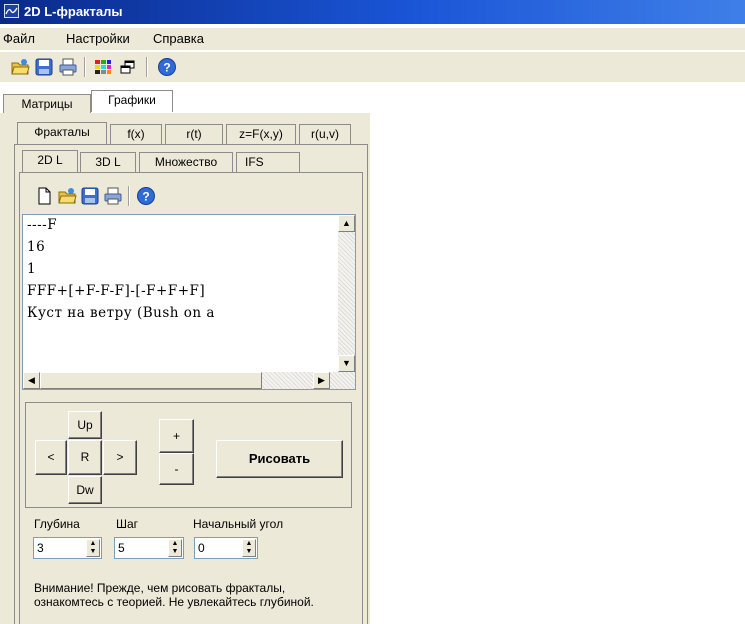  Describe the element at coordinates (372, 101) in the screenshot. I see `top-tab-strip: Матрицы Графики` at that location.